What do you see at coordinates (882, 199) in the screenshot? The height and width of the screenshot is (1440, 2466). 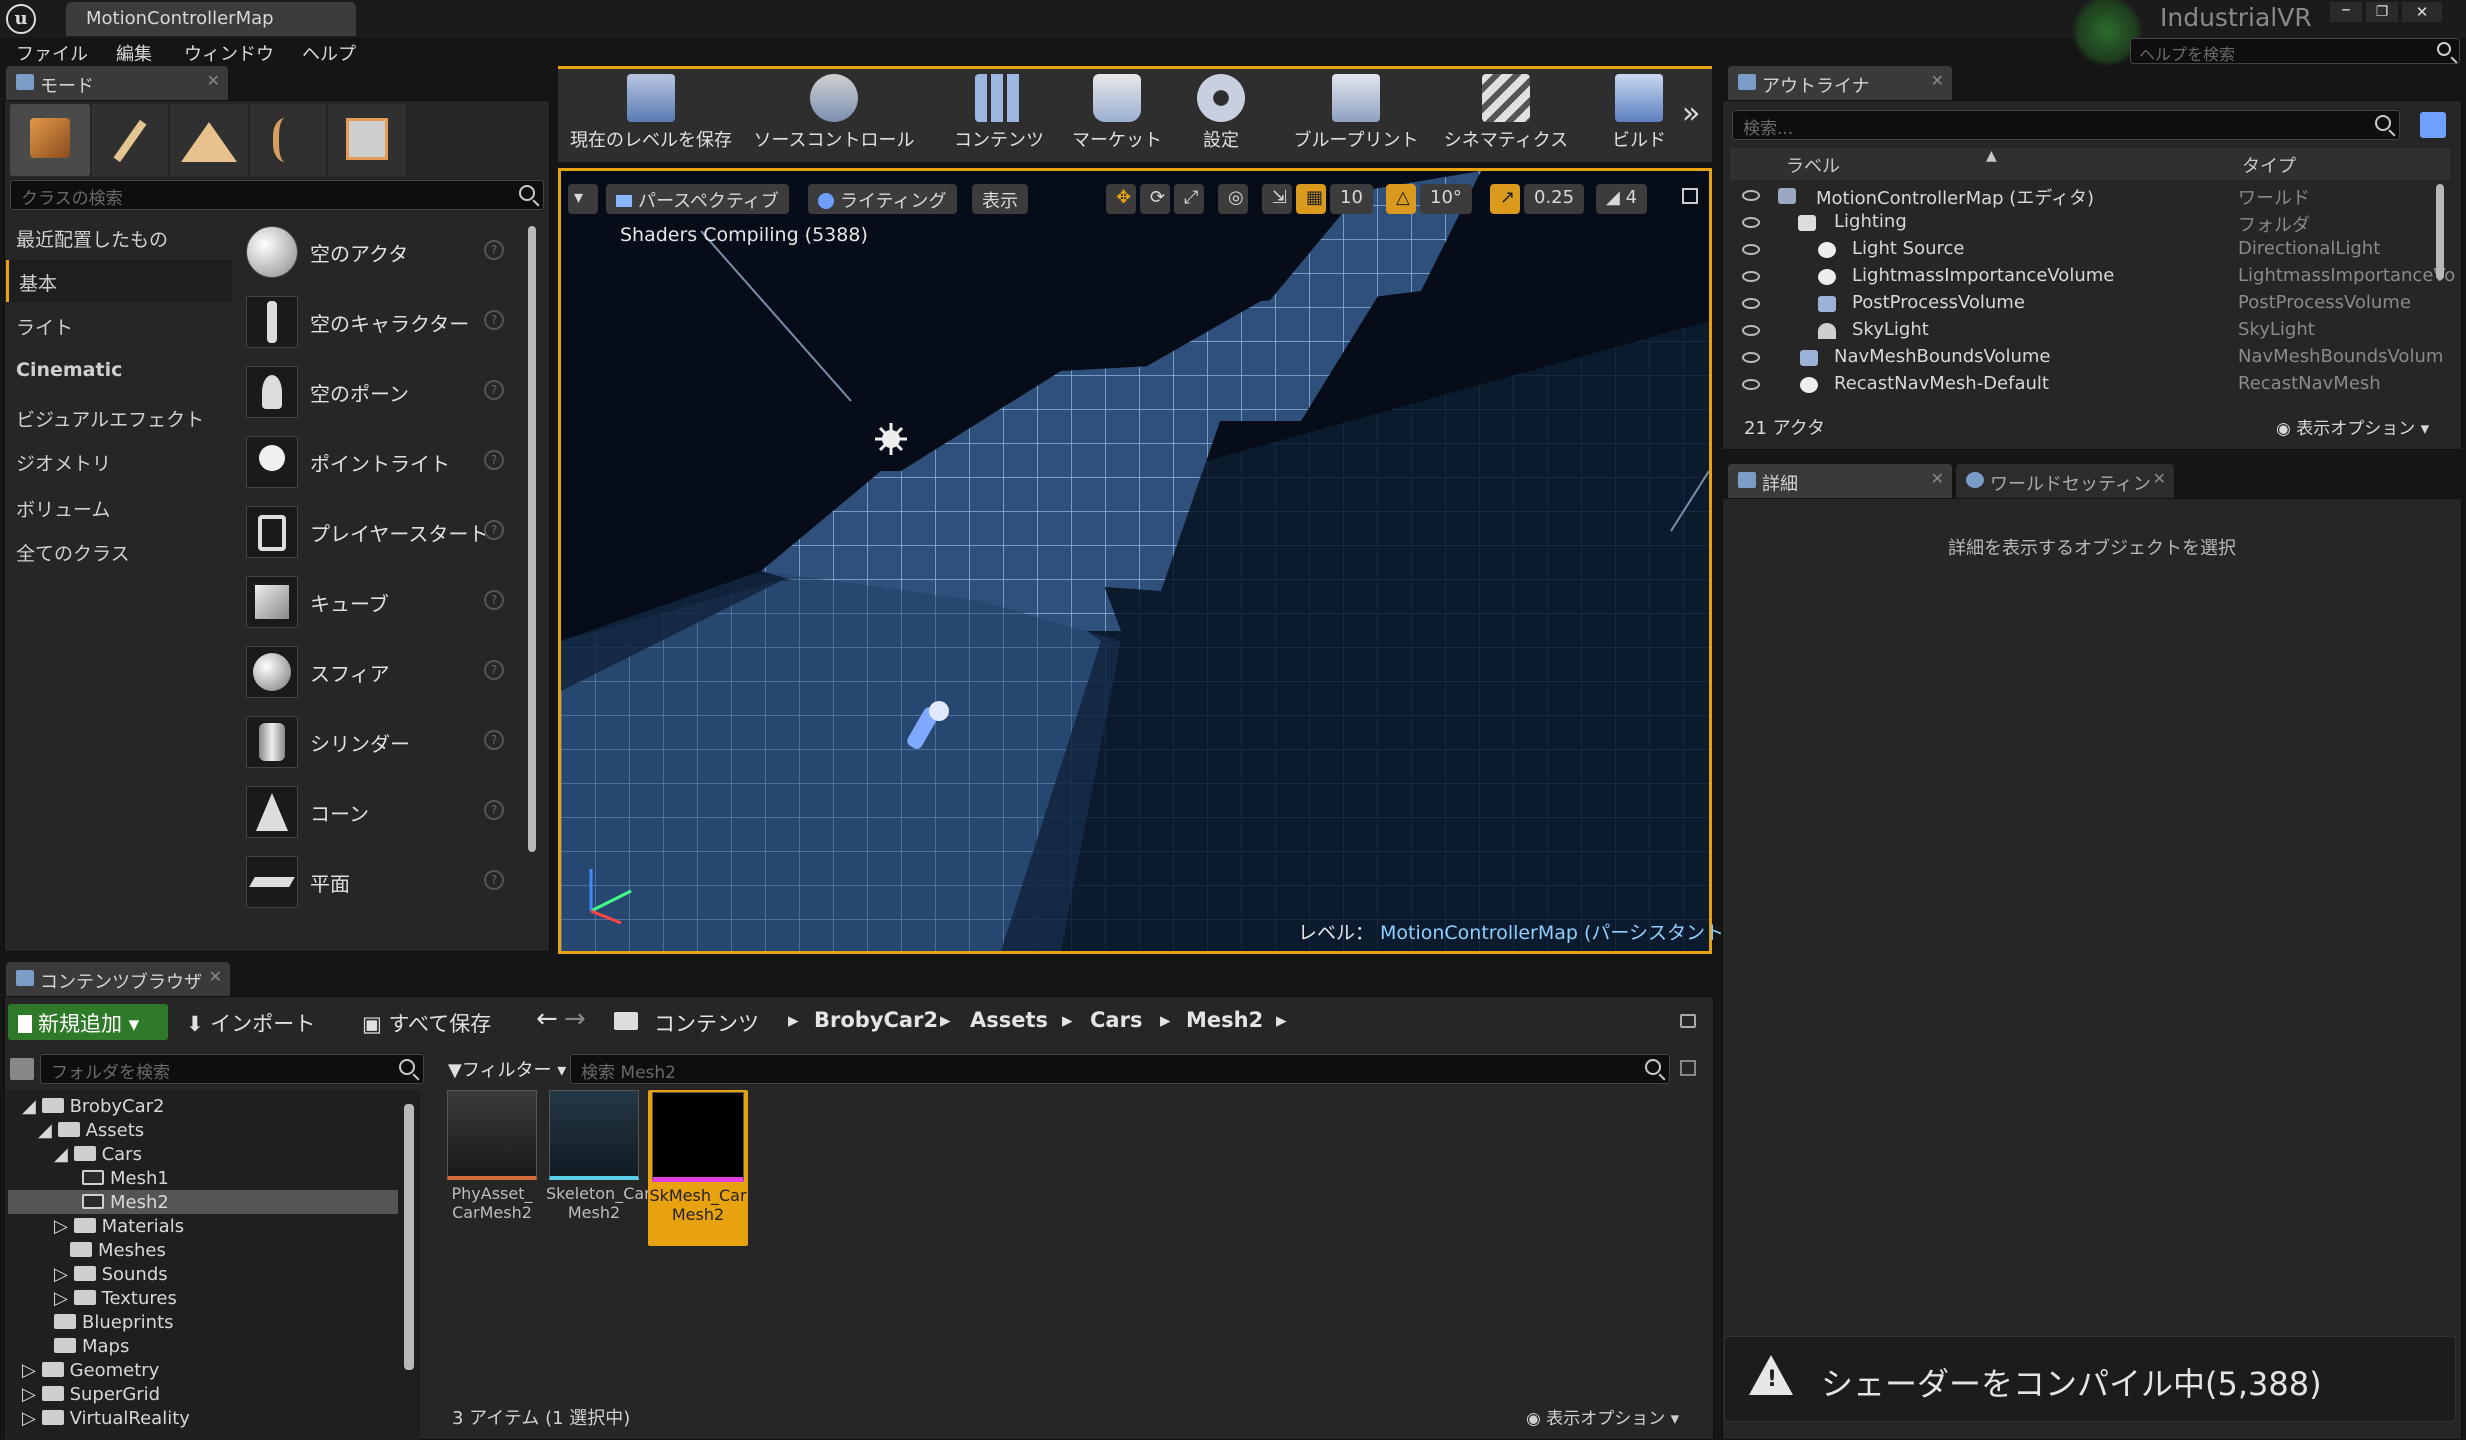 I see `lighting-button: ライティング` at bounding box center [882, 199].